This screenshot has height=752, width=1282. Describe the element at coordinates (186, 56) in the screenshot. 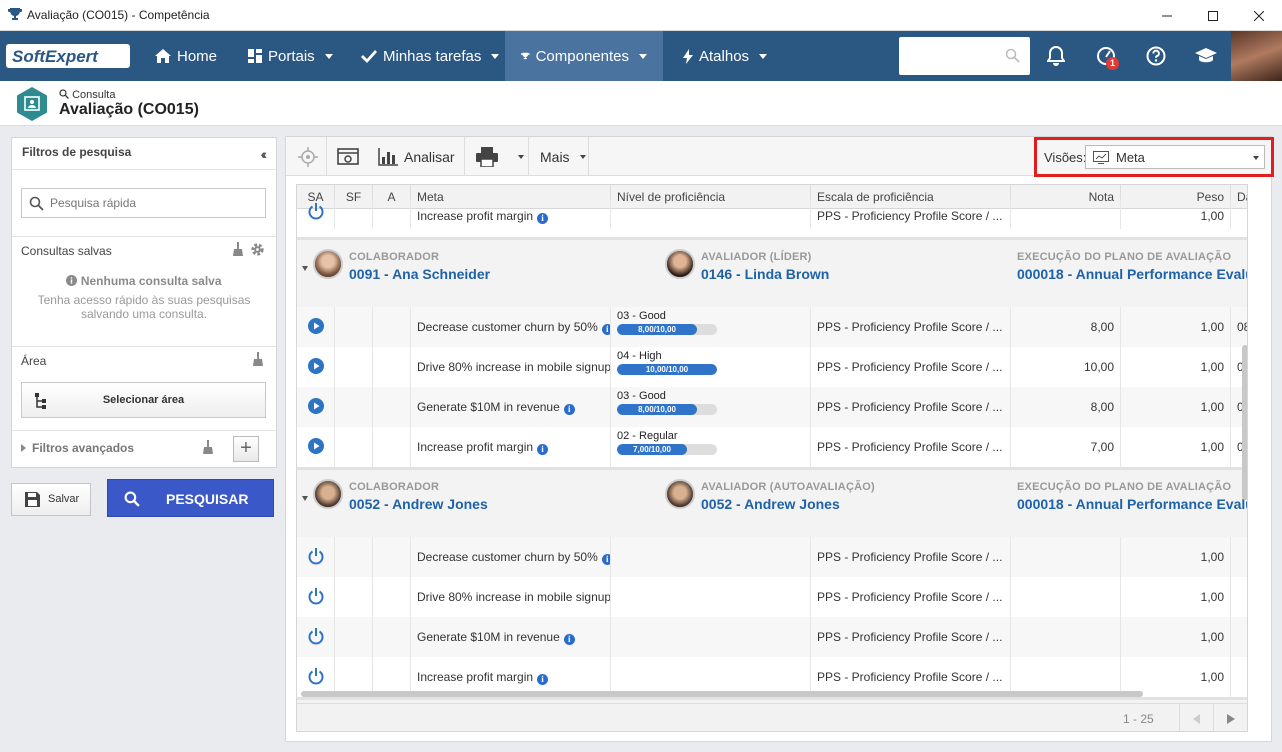

I see `nav-home: Home` at that location.